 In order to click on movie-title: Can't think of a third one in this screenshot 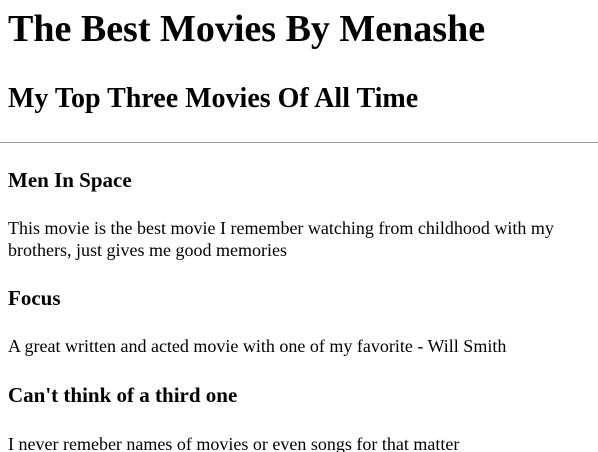, I will do `click(123, 395)`.